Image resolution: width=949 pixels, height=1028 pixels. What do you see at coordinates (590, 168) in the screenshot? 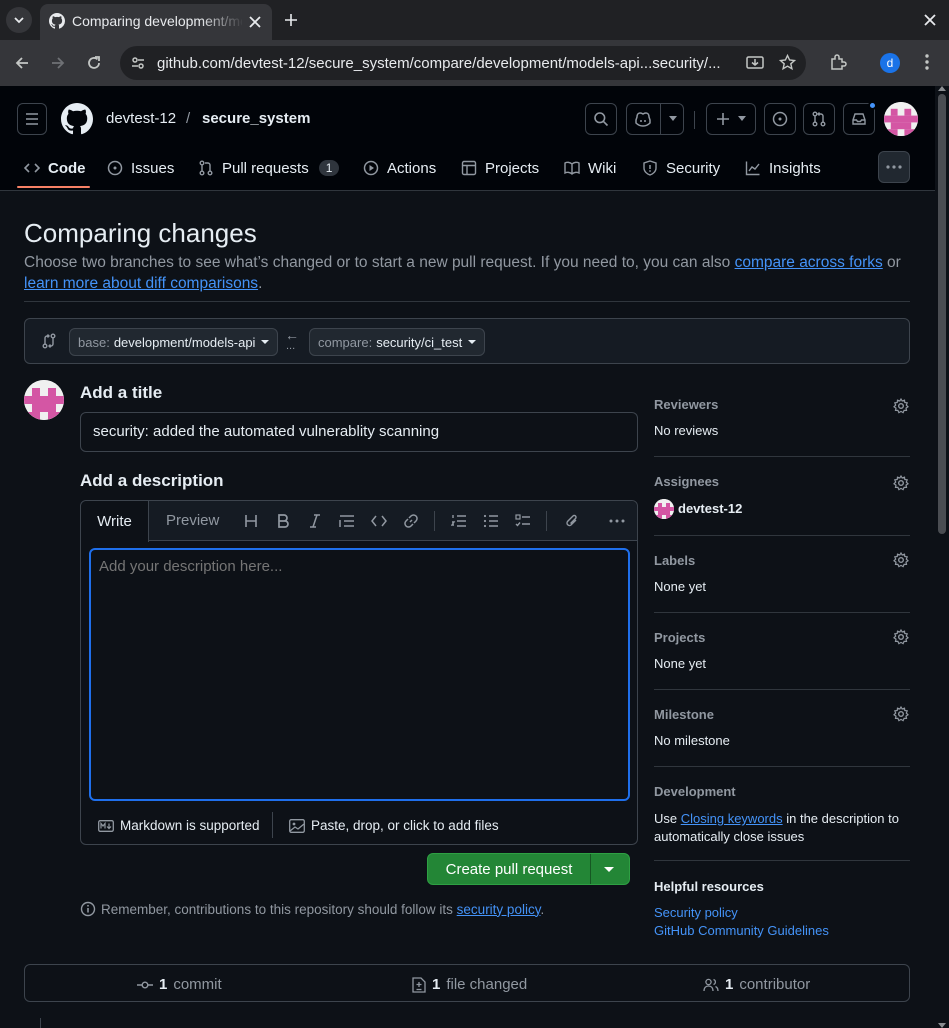
I see `tab-wiki: Wiki` at bounding box center [590, 168].